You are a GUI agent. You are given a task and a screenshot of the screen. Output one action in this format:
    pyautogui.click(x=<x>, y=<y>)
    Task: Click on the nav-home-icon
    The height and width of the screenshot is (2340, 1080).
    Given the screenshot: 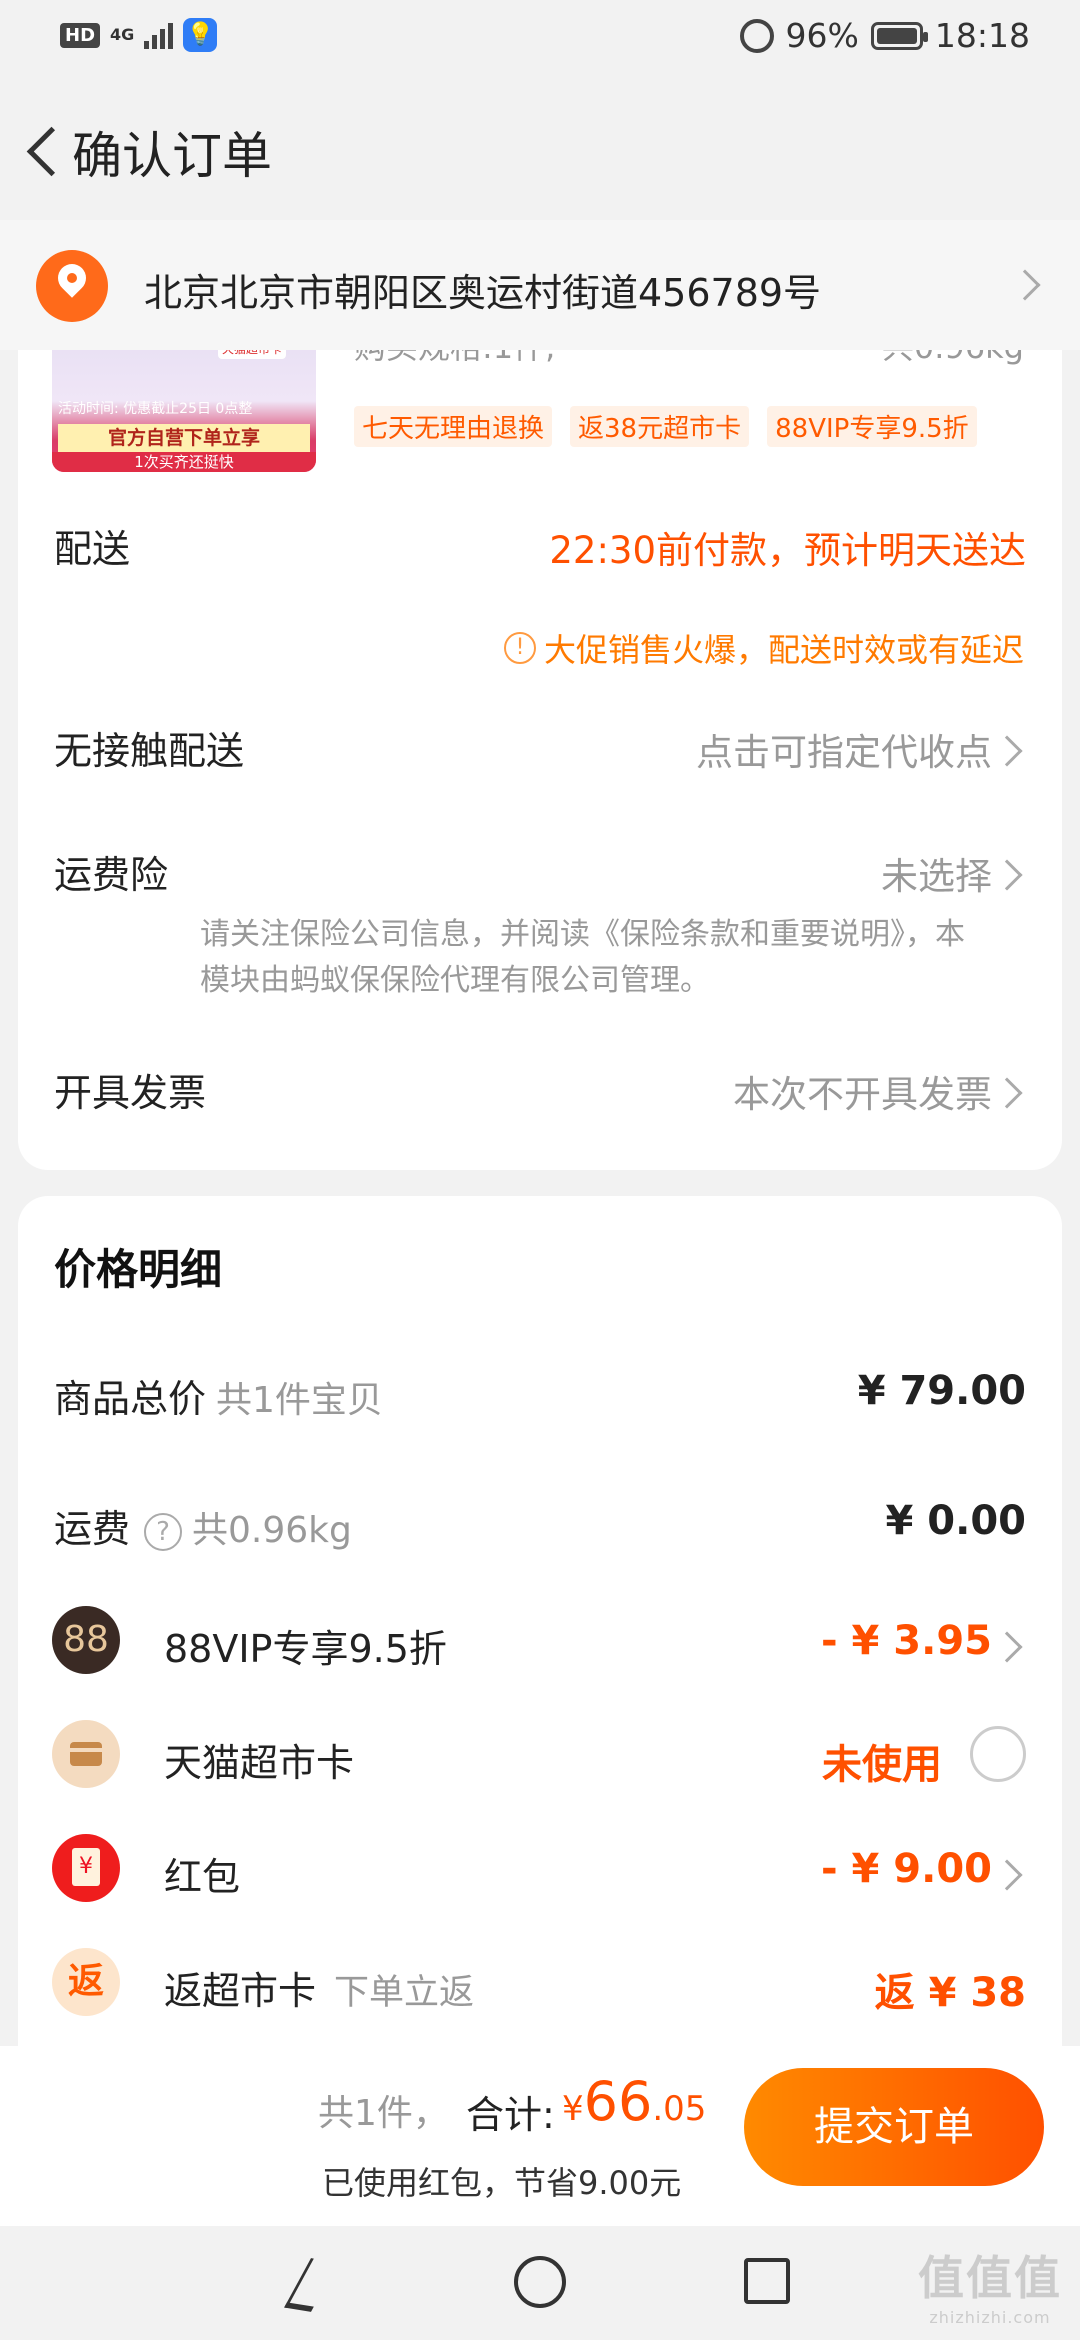 What is the action you would take?
    pyautogui.click(x=540, y=2282)
    